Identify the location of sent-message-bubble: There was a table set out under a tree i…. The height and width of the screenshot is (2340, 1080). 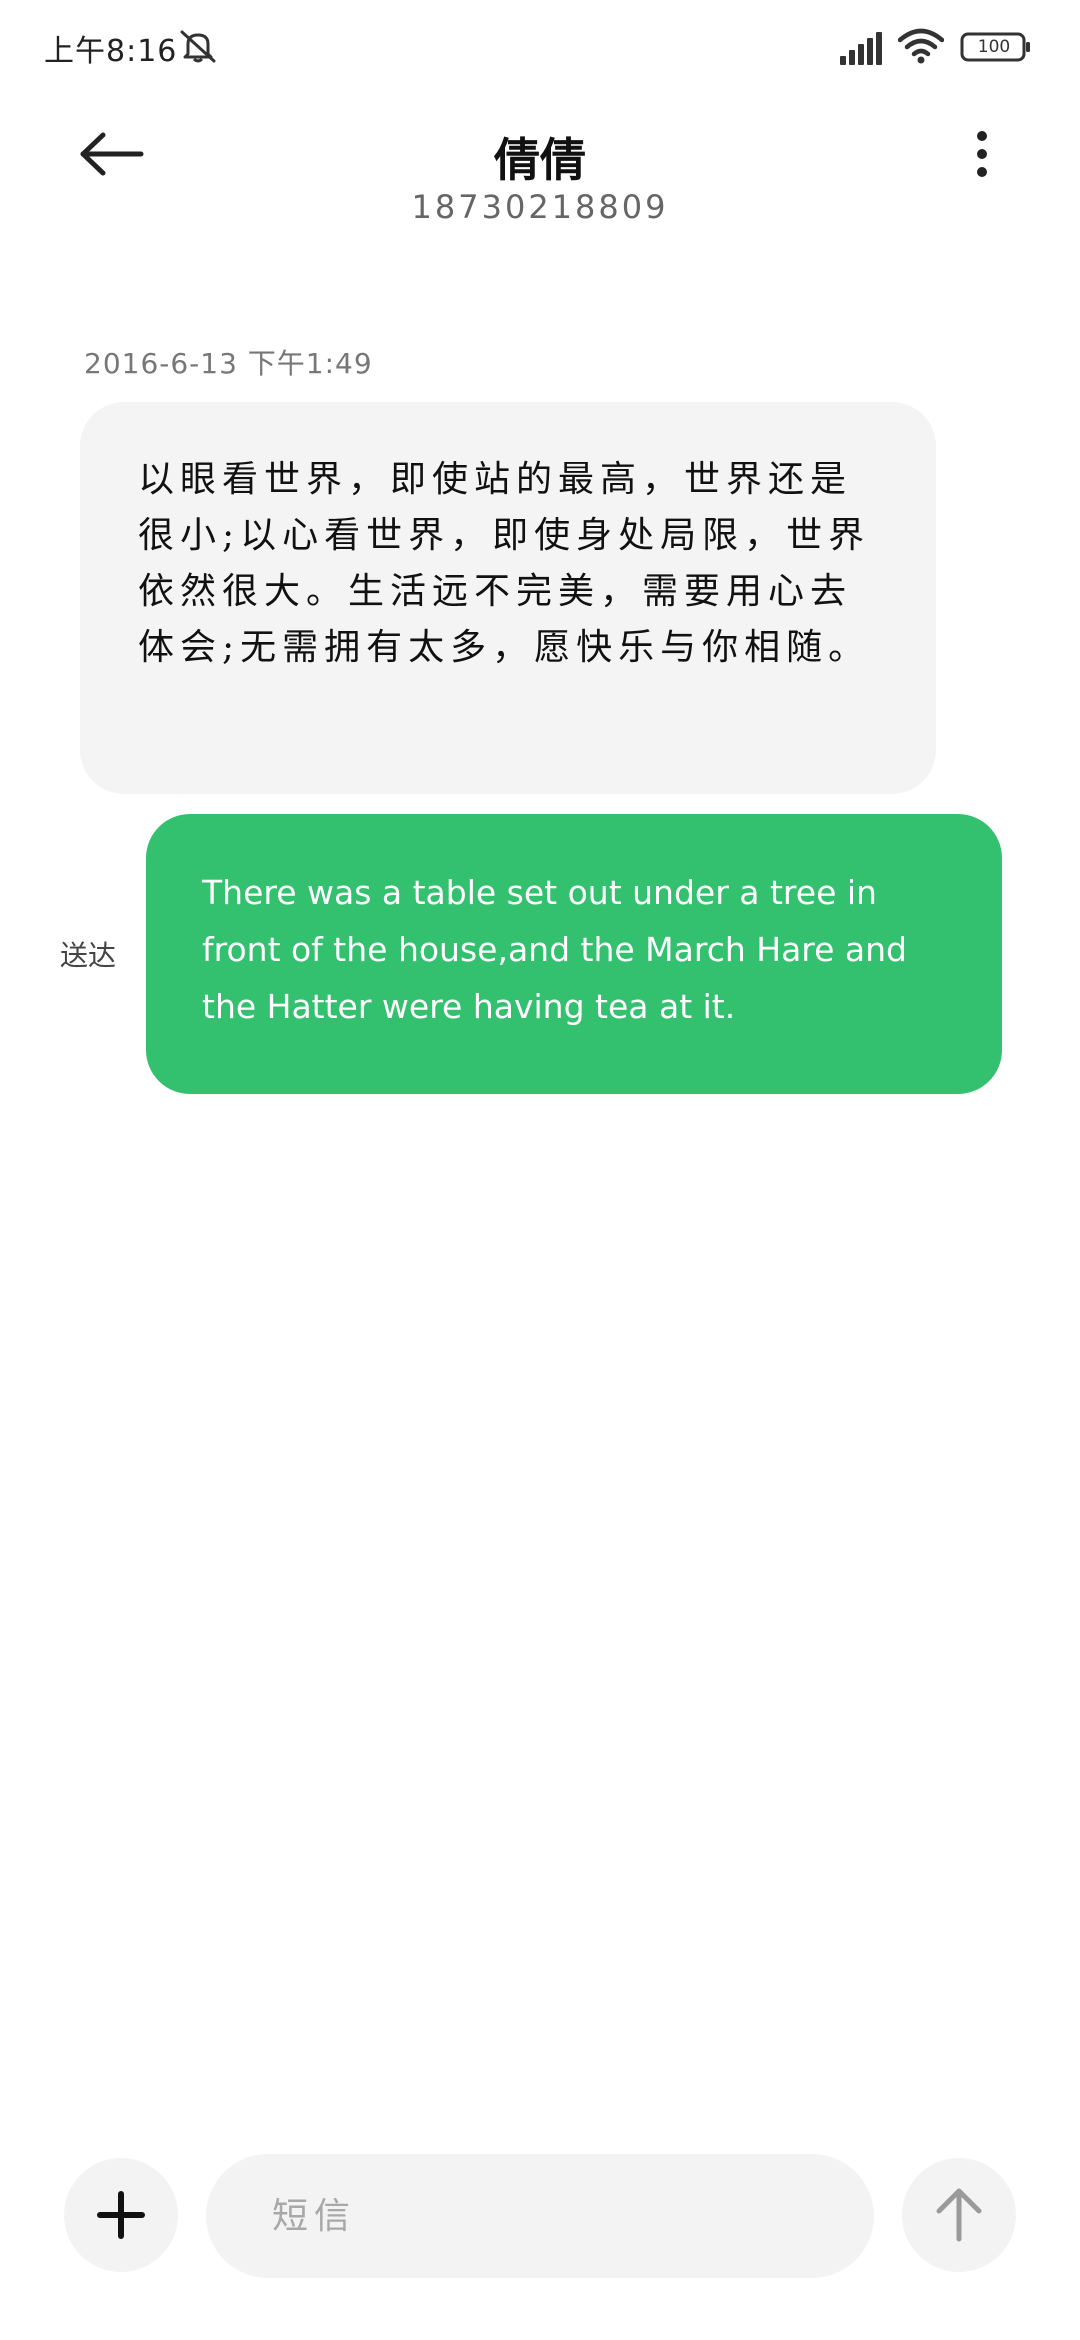
(574, 954).